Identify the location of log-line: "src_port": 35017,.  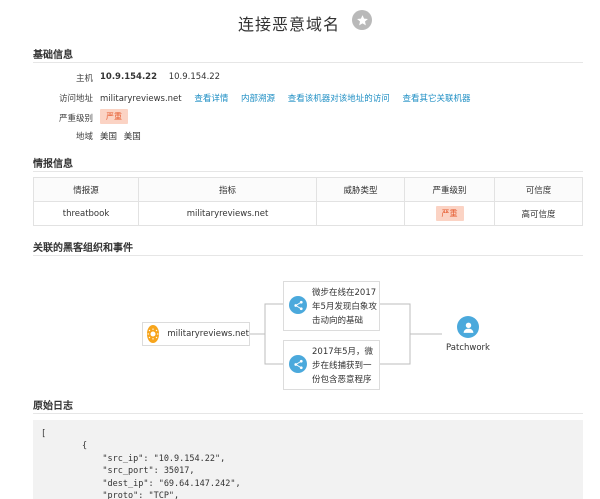
(118, 471).